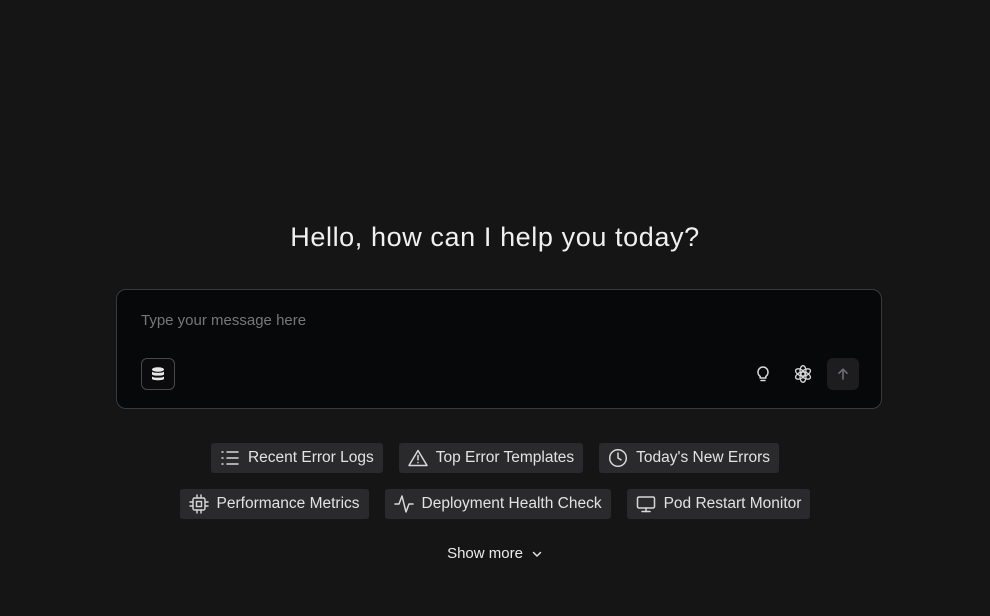 The image size is (990, 616). I want to click on datasource-button, so click(158, 374).